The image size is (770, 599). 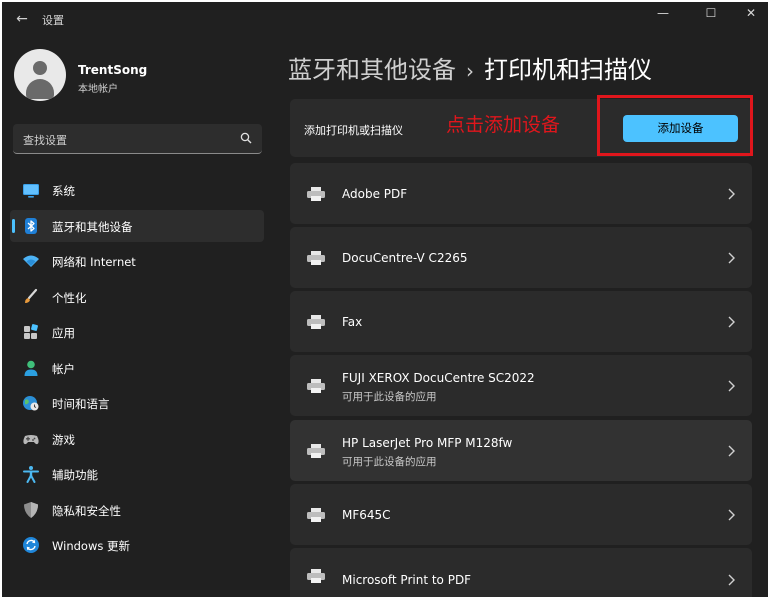 What do you see at coordinates (521, 572) in the screenshot?
I see `printer-item-microsoft-print-to-pdf: Microsoft Print to PDF` at bounding box center [521, 572].